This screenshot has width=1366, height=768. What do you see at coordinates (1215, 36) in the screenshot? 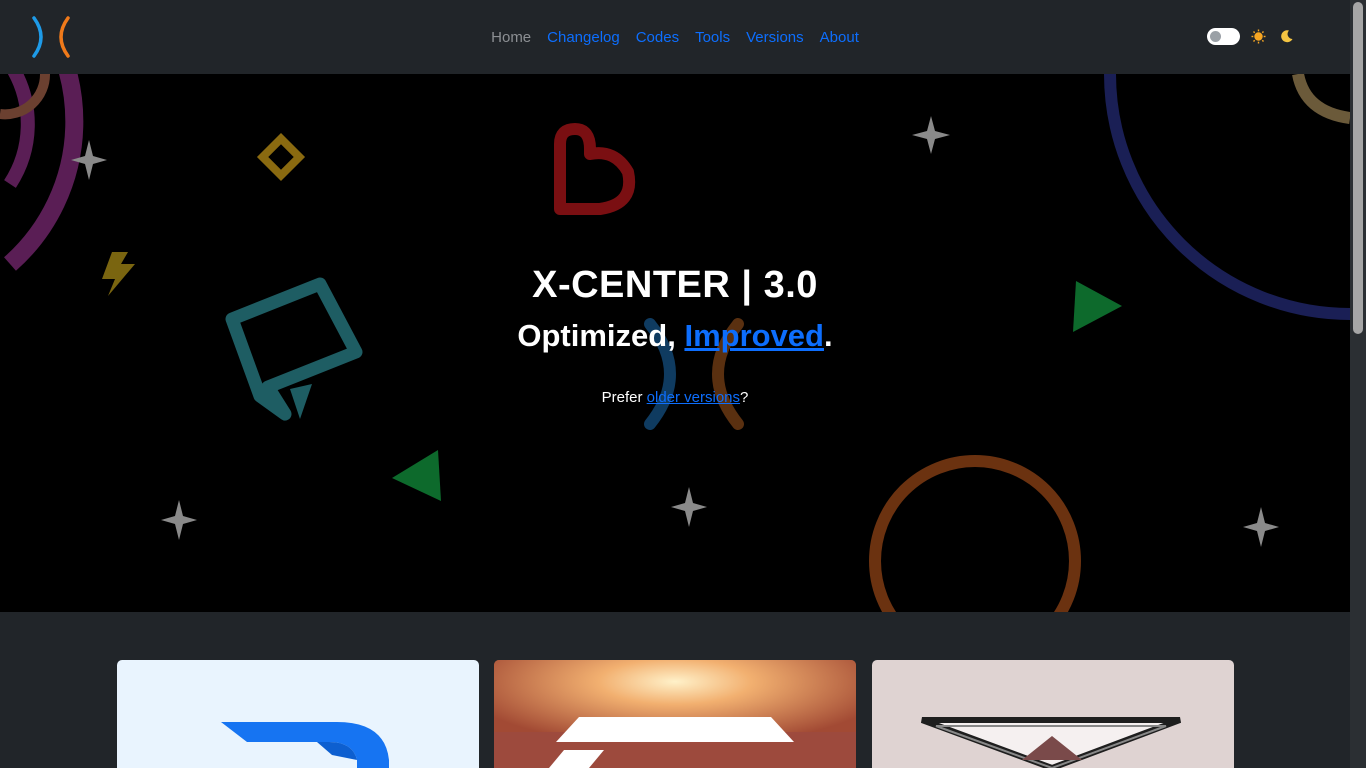
I see `toggle-knob` at bounding box center [1215, 36].